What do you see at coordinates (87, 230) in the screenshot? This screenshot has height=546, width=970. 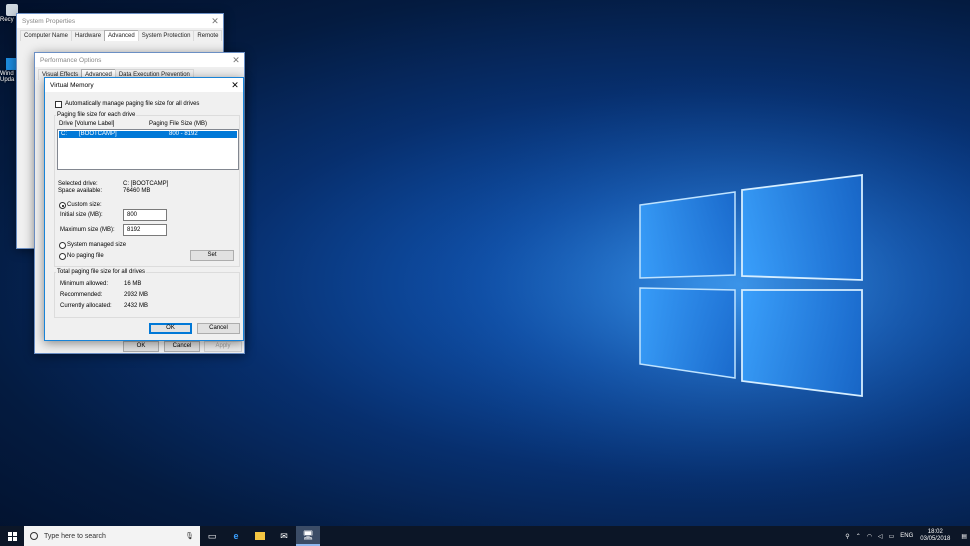 I see `maximum-size-label: Maximum size (MB):` at bounding box center [87, 230].